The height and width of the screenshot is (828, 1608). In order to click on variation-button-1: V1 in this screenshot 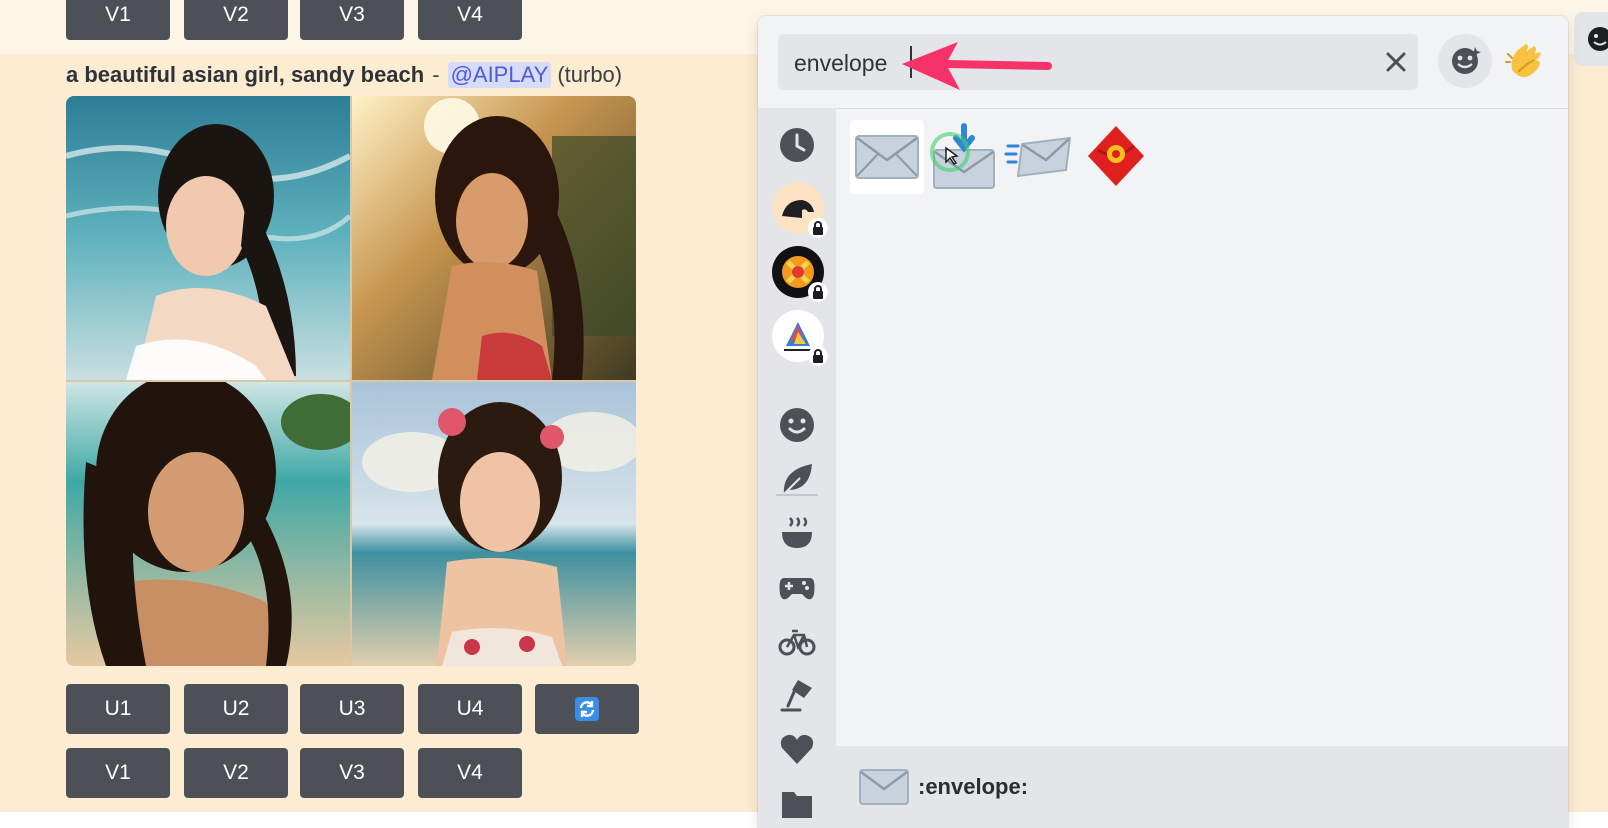, I will do `click(118, 773)`.